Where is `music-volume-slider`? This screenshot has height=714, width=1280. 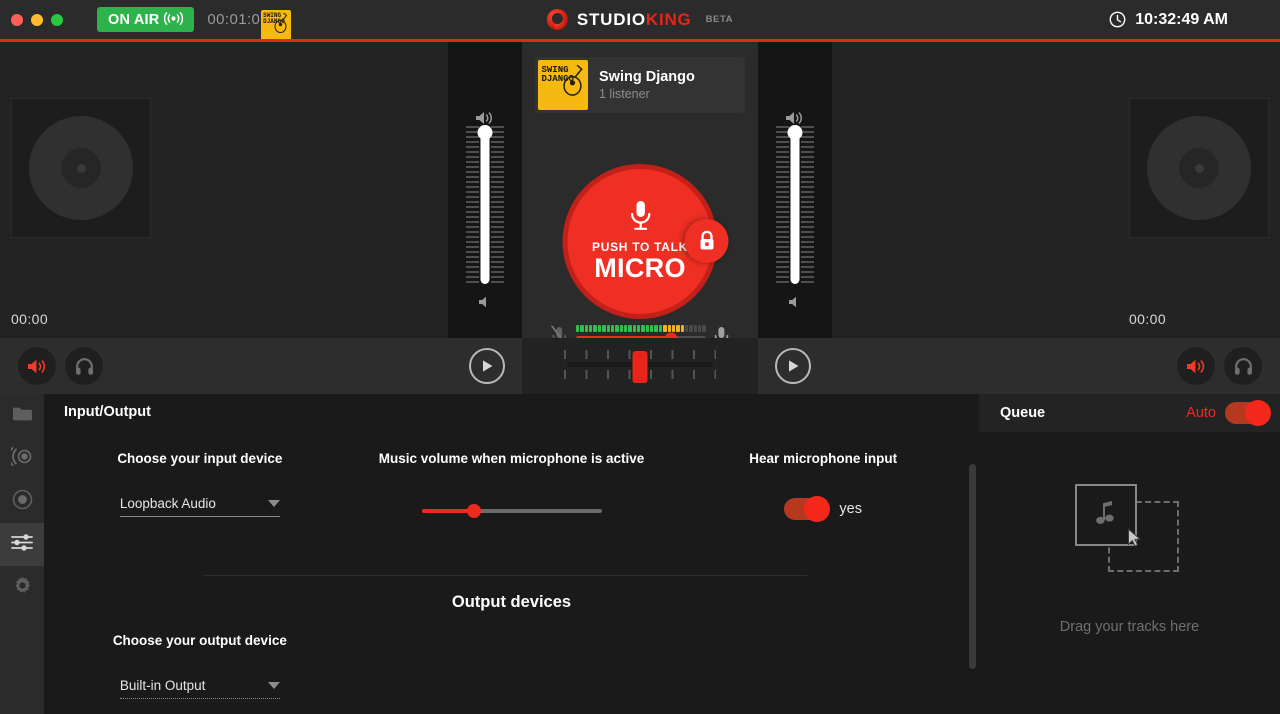
music-volume-slider is located at coordinates (511, 511).